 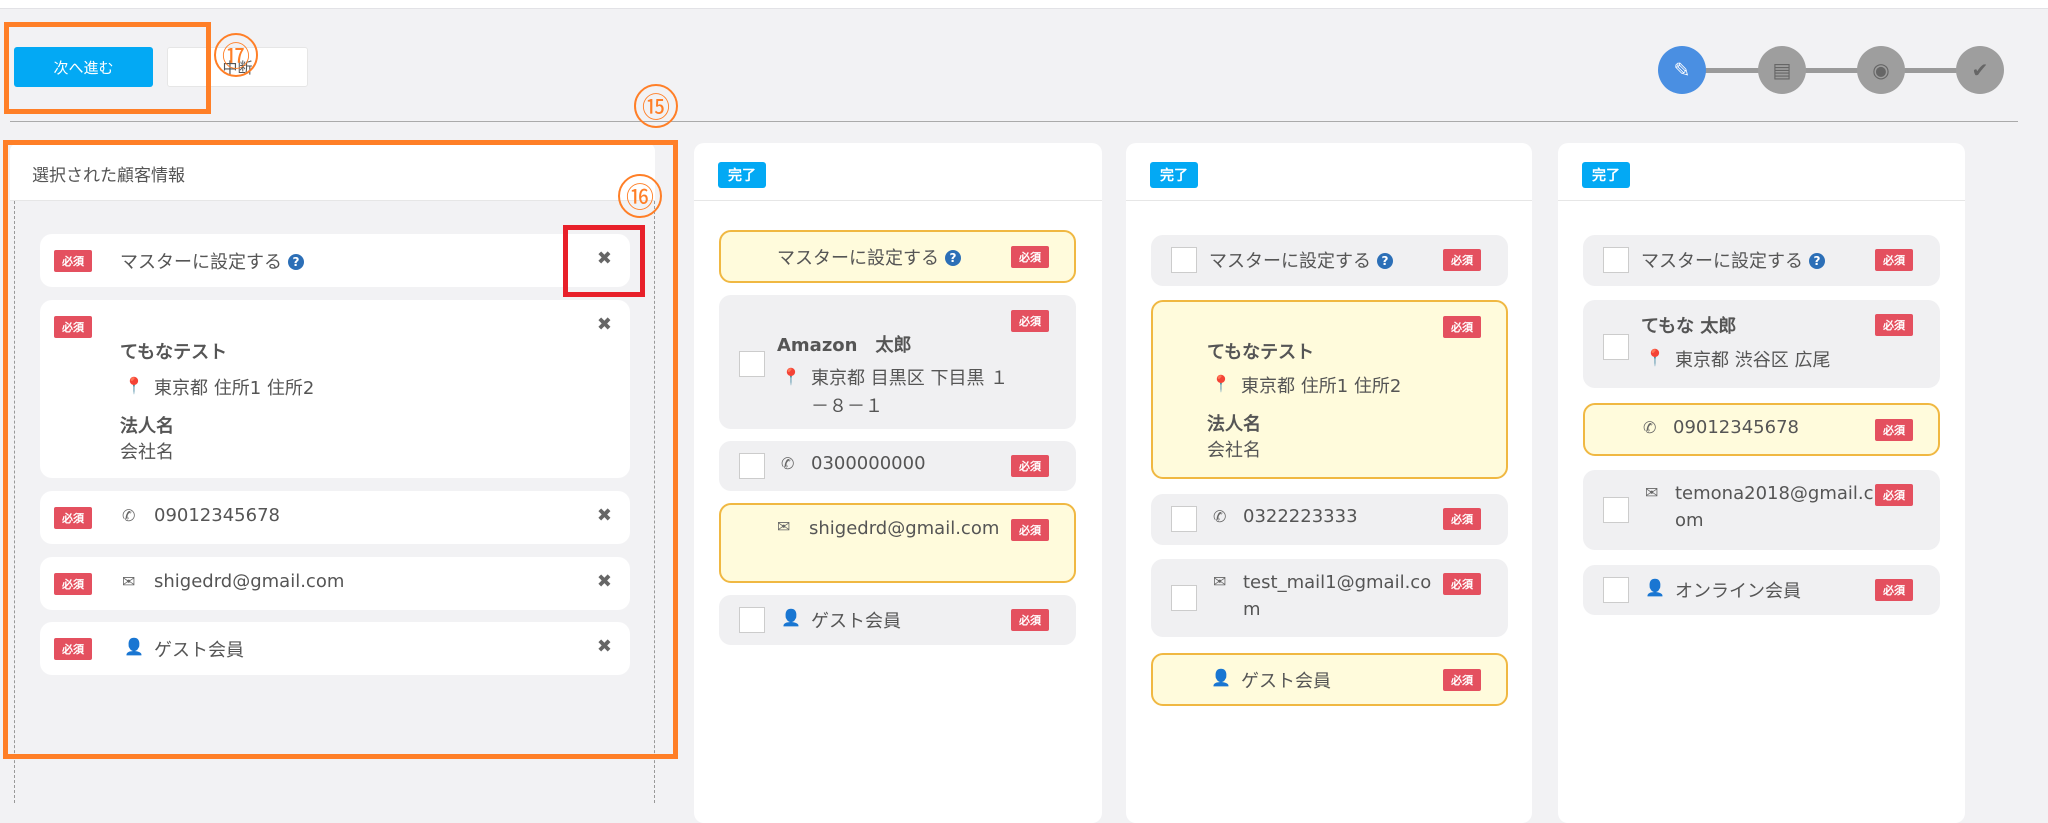 What do you see at coordinates (910, 392) in the screenshot?
I see `address: 東京都 目黒区 下目黒 １－８－１` at bounding box center [910, 392].